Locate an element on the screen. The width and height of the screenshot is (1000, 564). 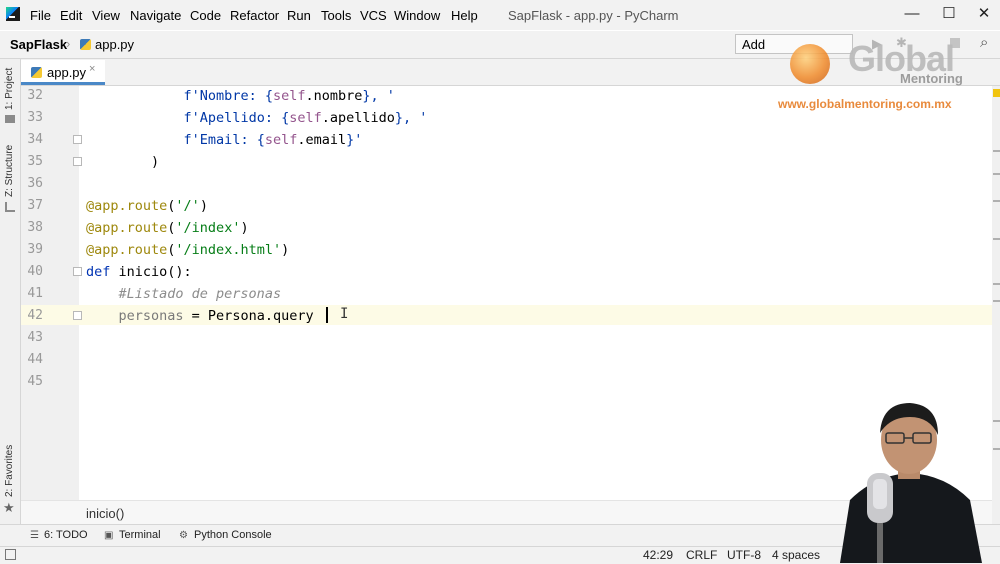
code-line-35: ) is located at coordinates (123, 162).